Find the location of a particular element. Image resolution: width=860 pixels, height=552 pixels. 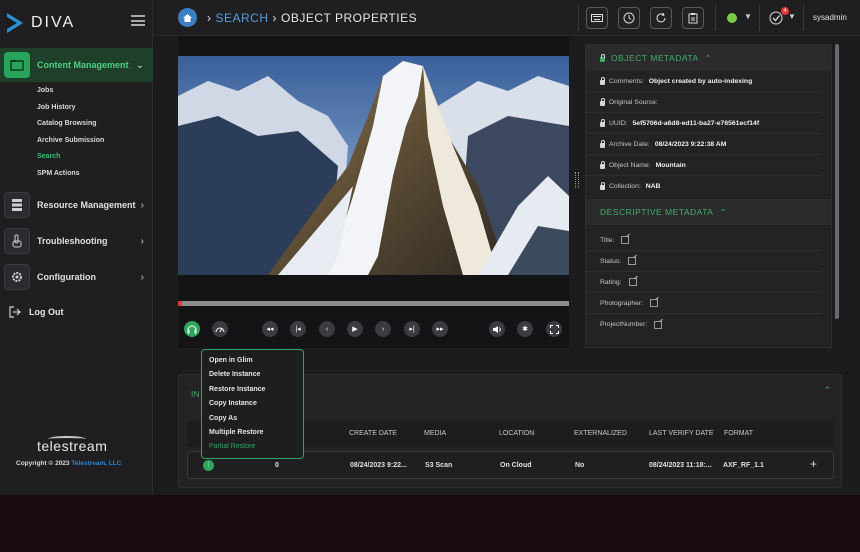

seek-bar is located at coordinates (373, 303).